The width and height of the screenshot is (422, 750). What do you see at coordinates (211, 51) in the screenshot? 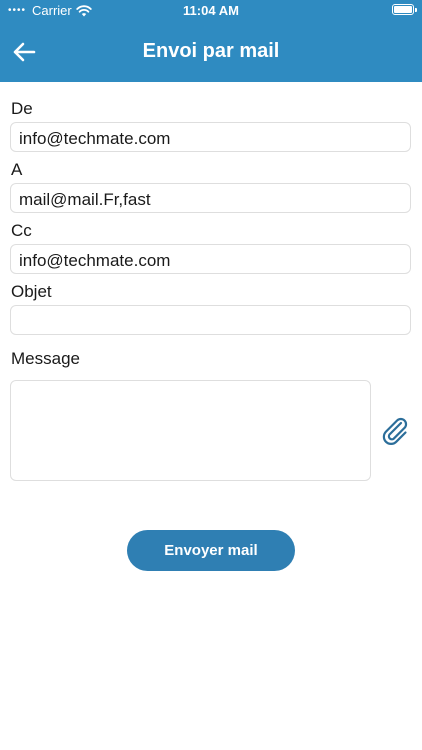
I see `page-title: Envoi par mail` at bounding box center [211, 51].